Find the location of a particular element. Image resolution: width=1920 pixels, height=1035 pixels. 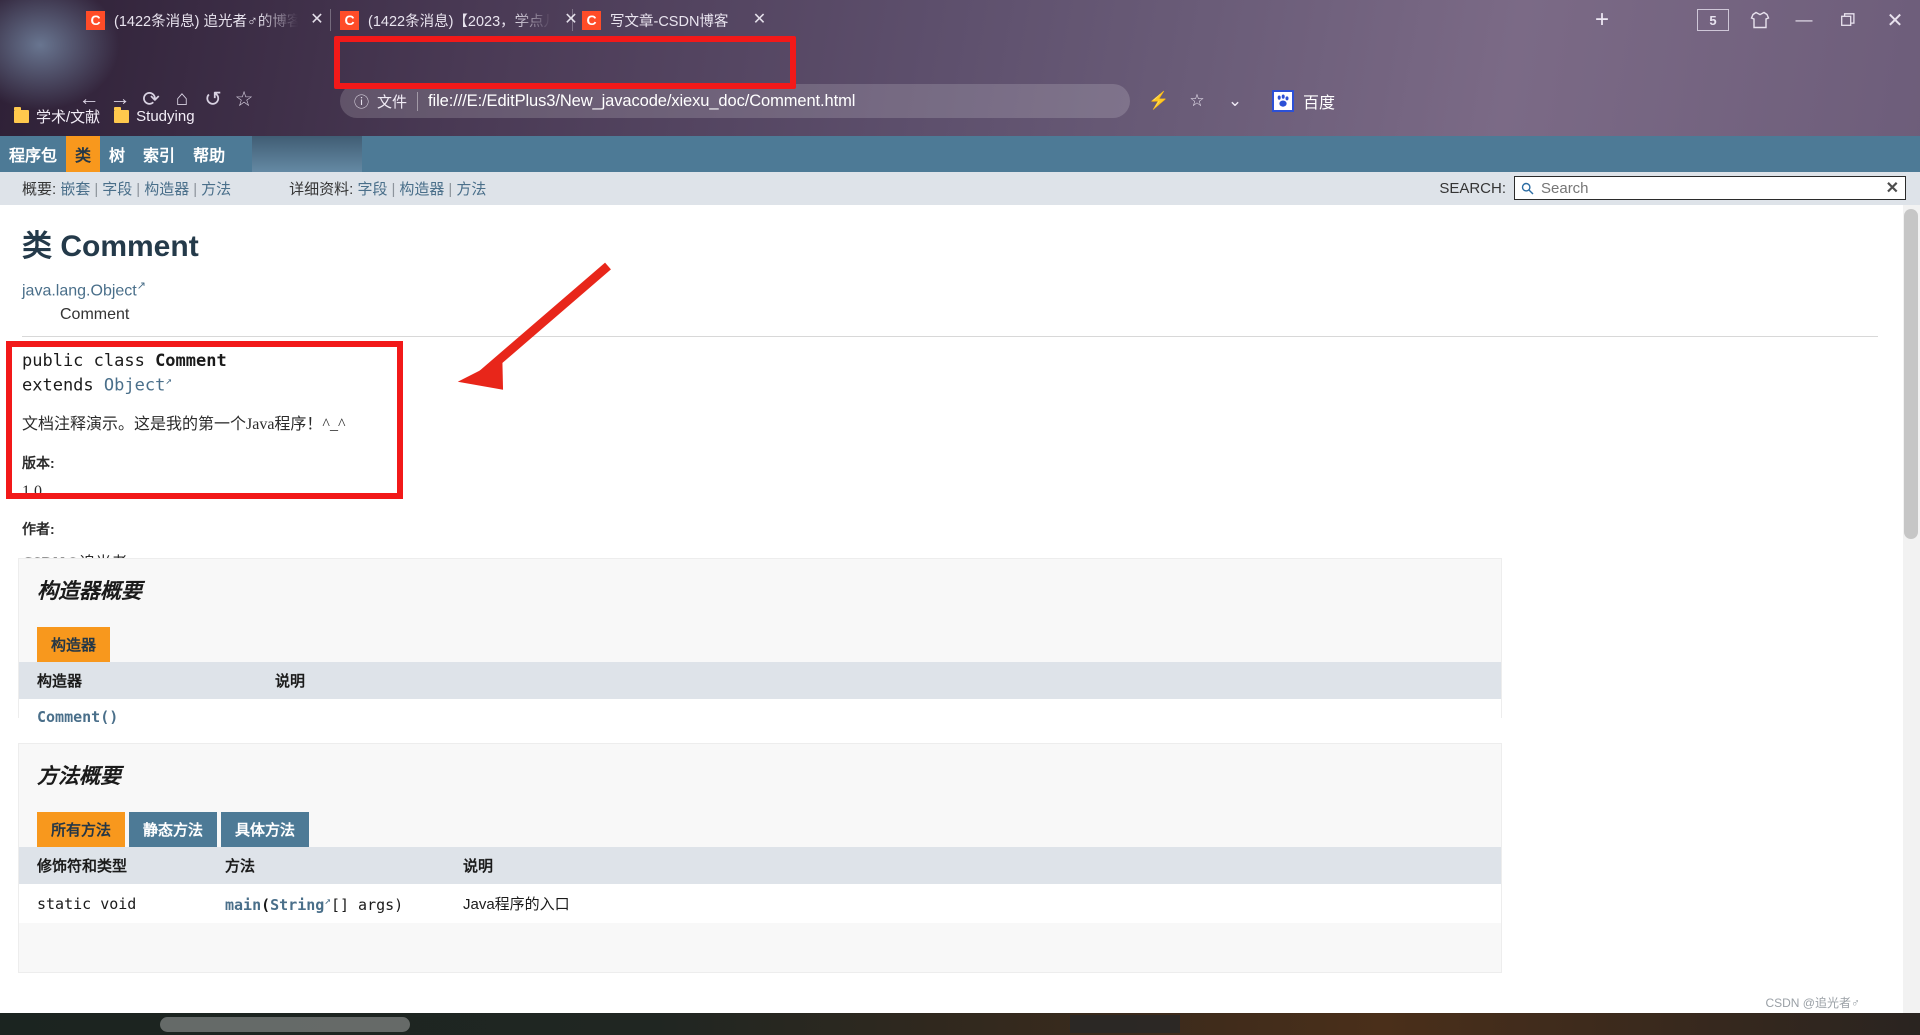

baidu-search-chip: 百度 is located at coordinates (1303, 101).